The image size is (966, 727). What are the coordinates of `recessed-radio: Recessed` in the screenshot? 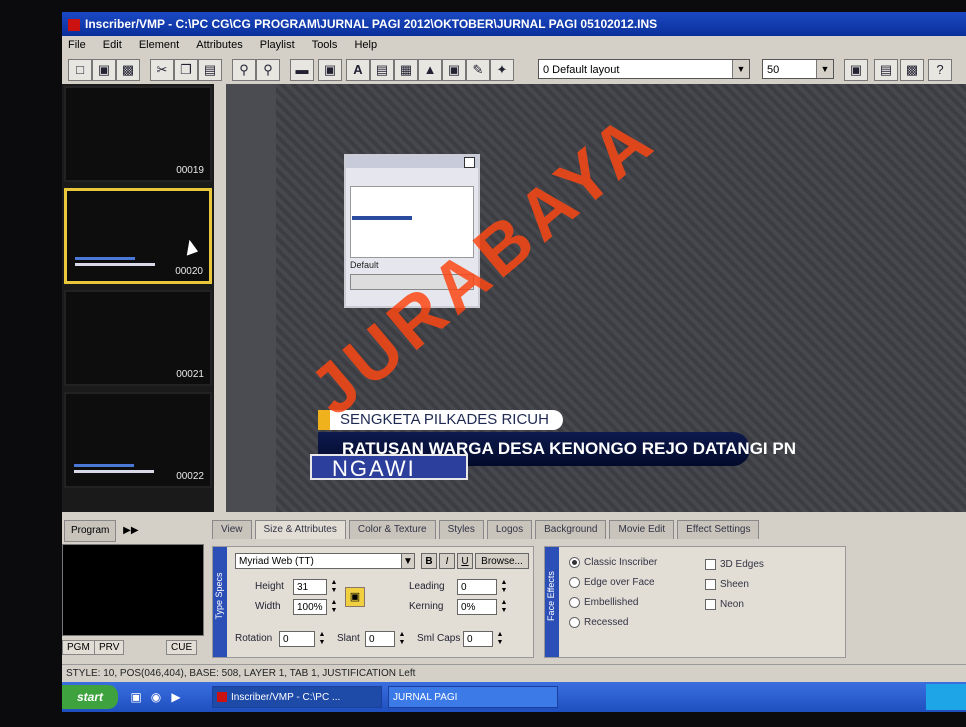 It's located at (598, 622).